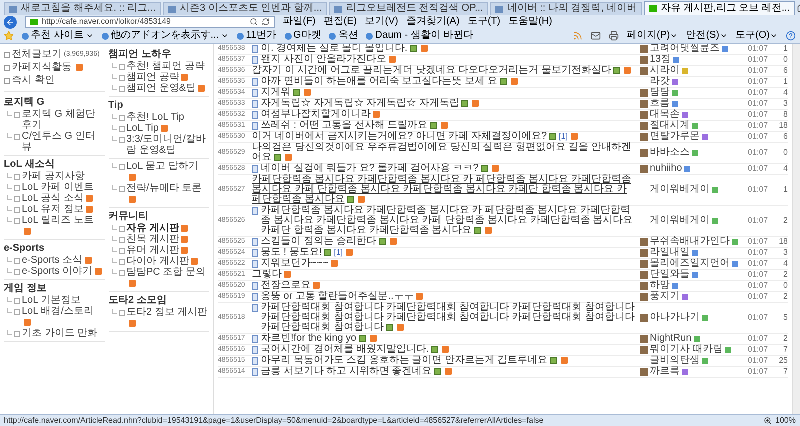  Describe the element at coordinates (381, 22) in the screenshot. I see `menu-item: 보기(V)` at that location.